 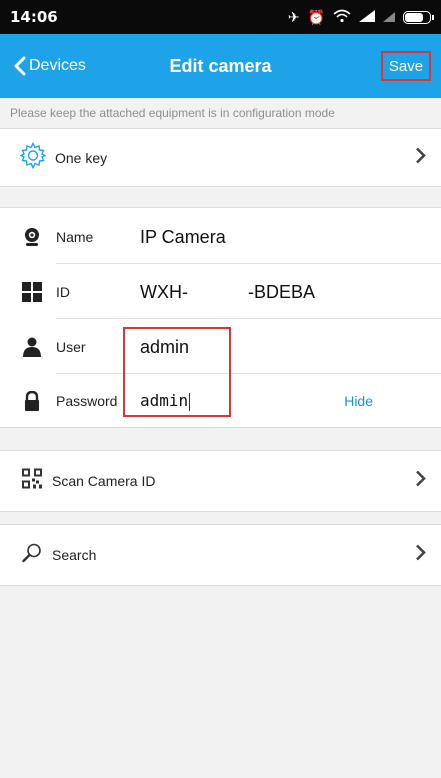 I want to click on name-row: Name IP Camera, so click(x=220, y=237).